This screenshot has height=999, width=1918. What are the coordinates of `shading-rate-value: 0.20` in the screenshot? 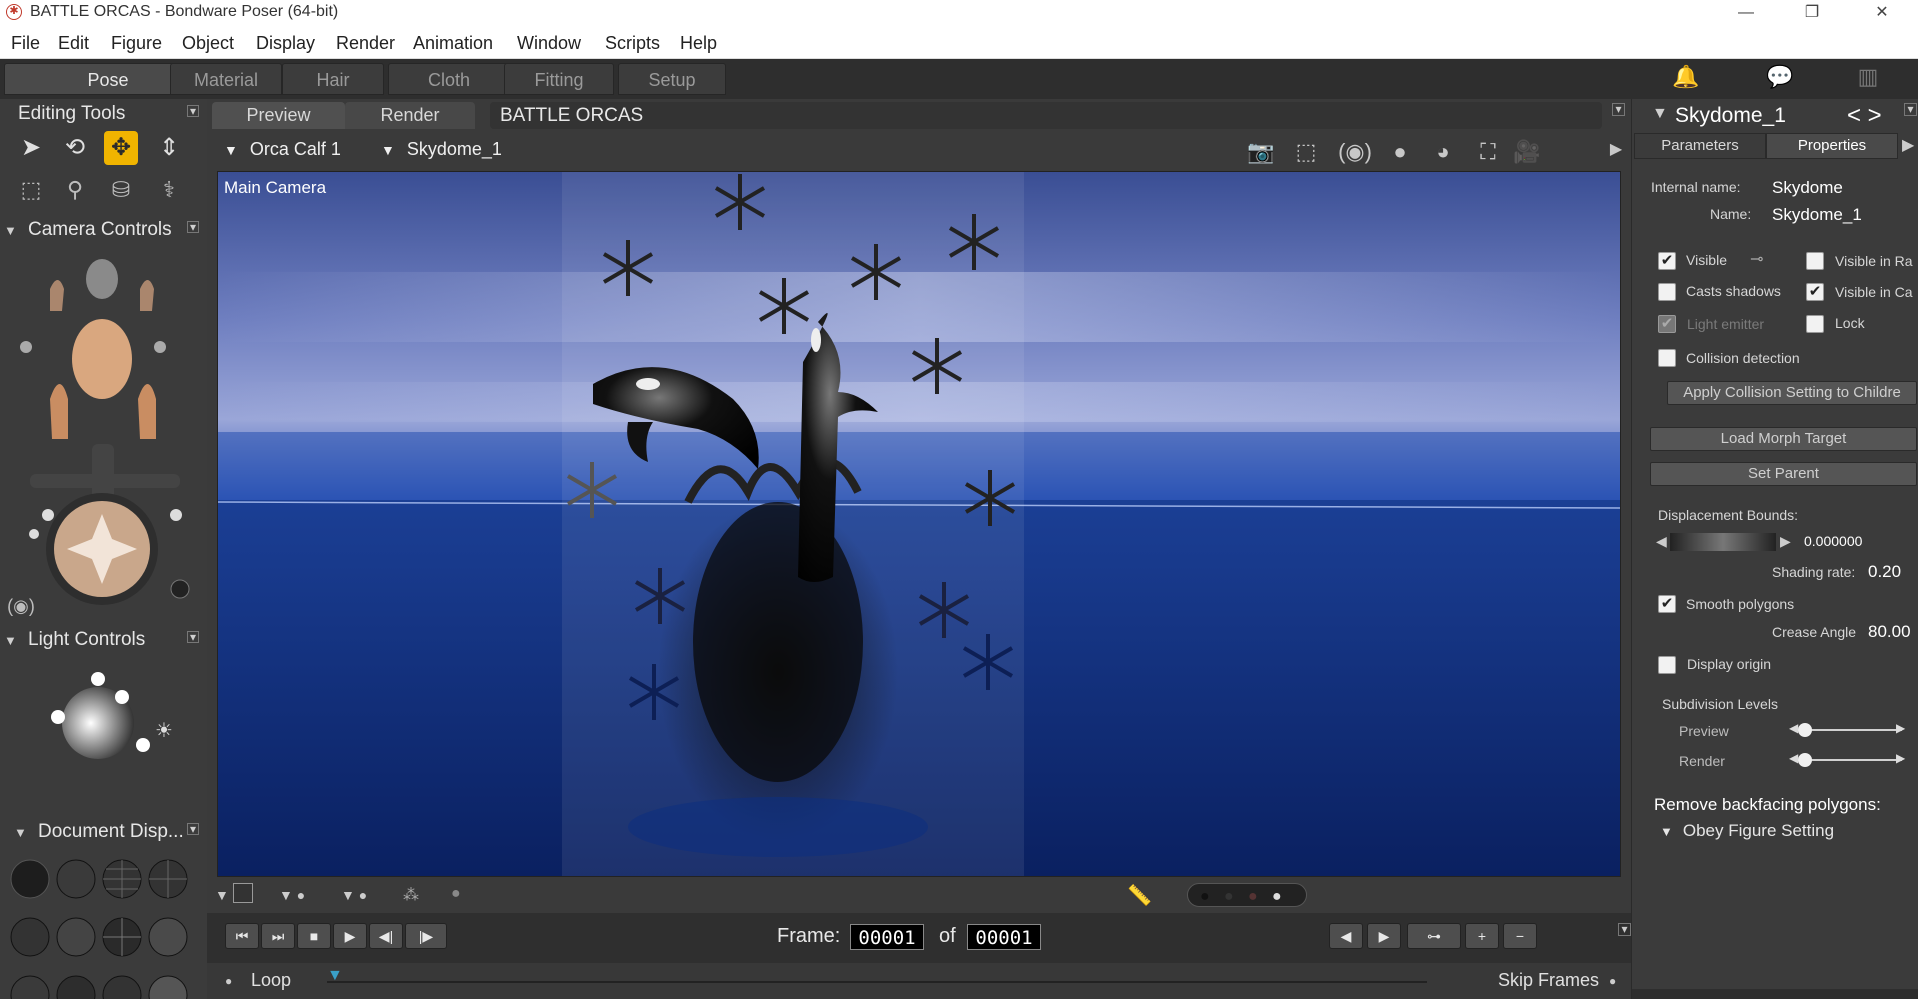 It's located at (1884, 572).